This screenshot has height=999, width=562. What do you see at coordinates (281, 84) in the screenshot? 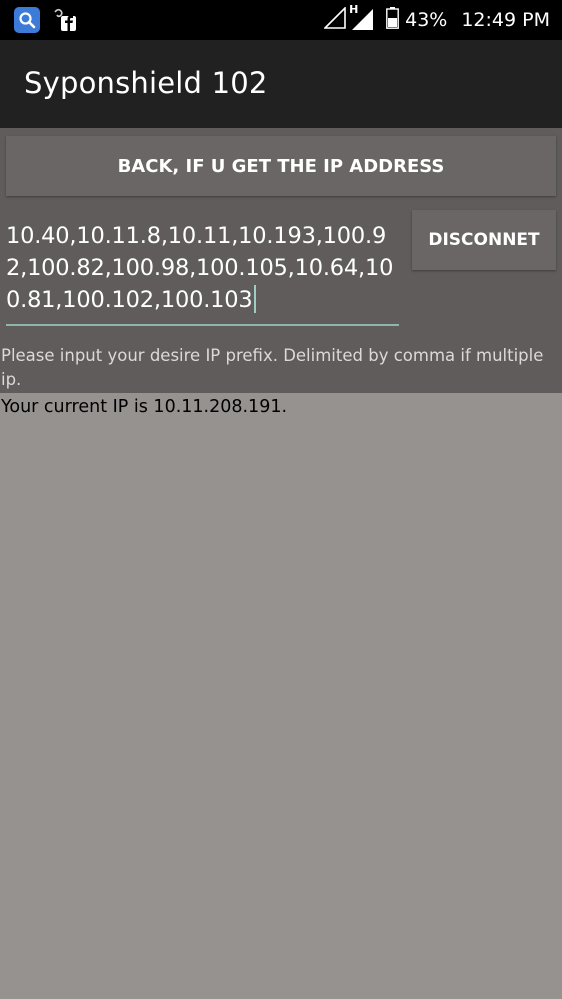
I see `app-bar: Syponshield 102` at bounding box center [281, 84].